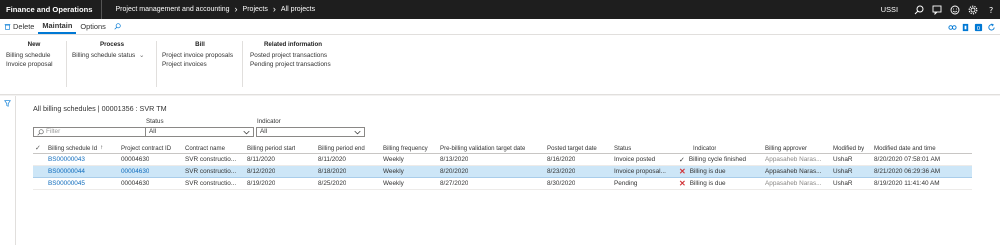 This screenshot has height=245, width=1000. Describe the element at coordinates (952, 27) in the screenshot. I see `link-icon` at that location.